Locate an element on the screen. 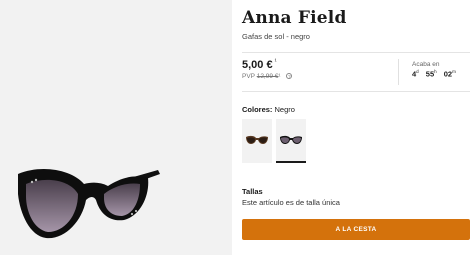 This screenshot has height=255, width=475. price-value: 5,00 € is located at coordinates (257, 65).